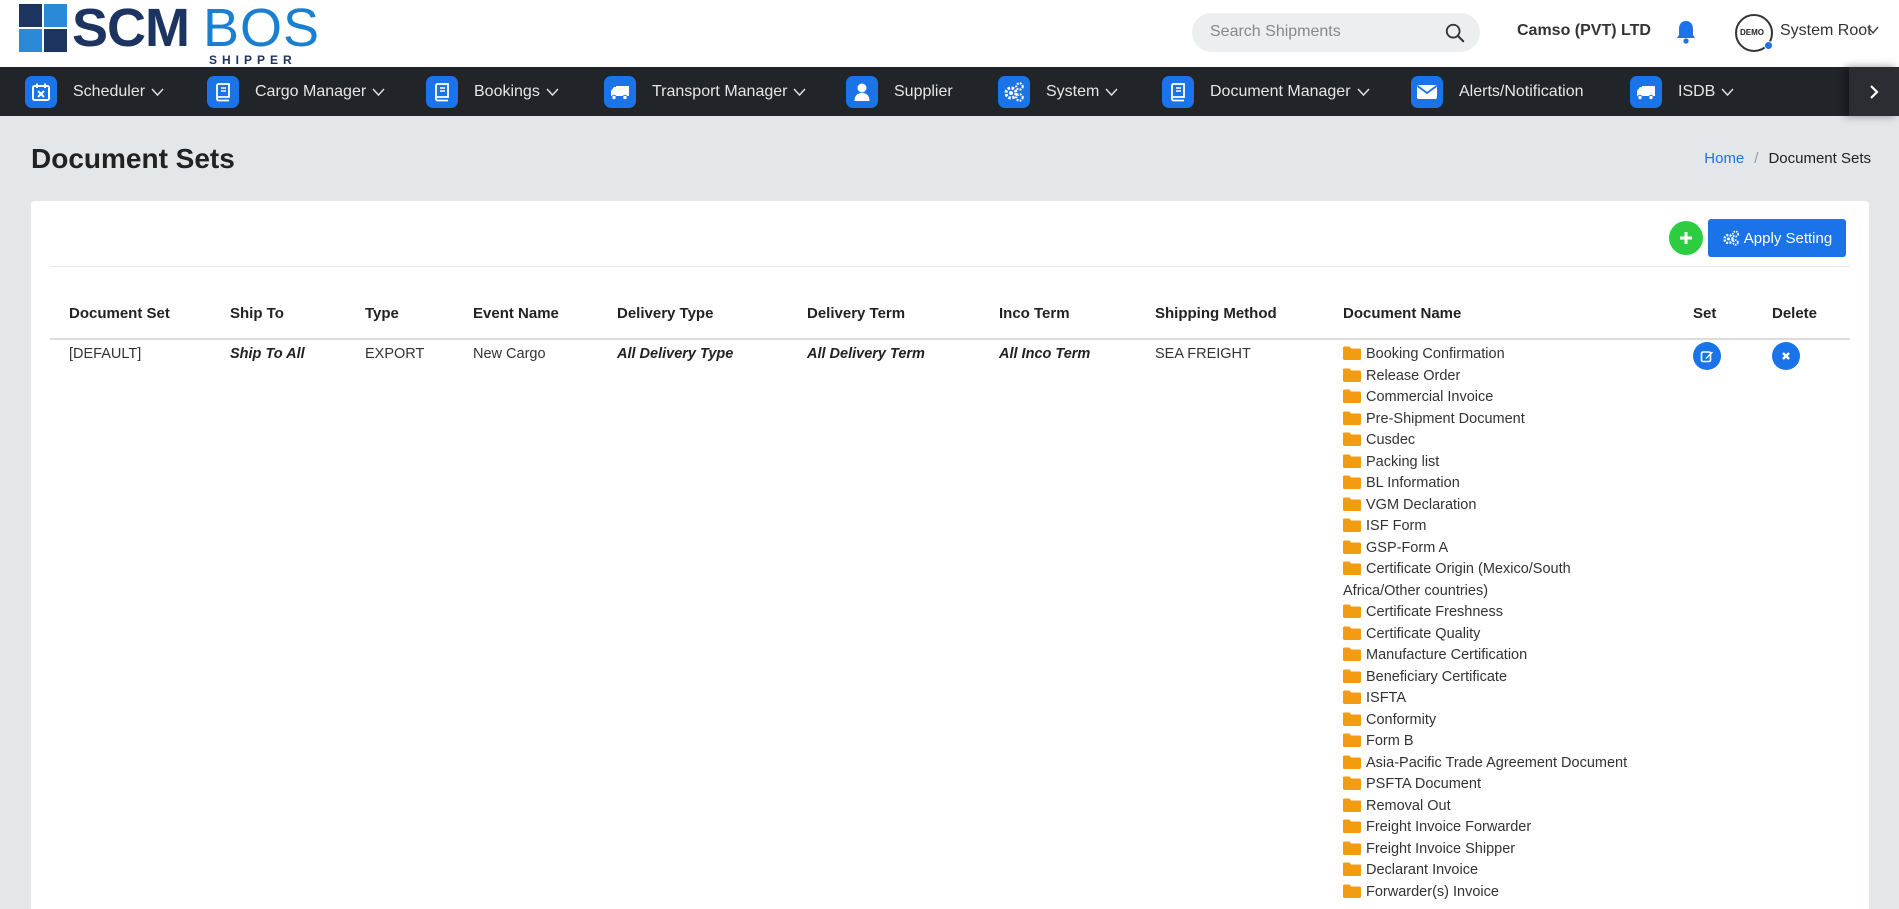 The height and width of the screenshot is (909, 1899). Describe the element at coordinates (1497, 762) in the screenshot. I see `document-name: Asia-Pacific Trade Agreement Document` at that location.